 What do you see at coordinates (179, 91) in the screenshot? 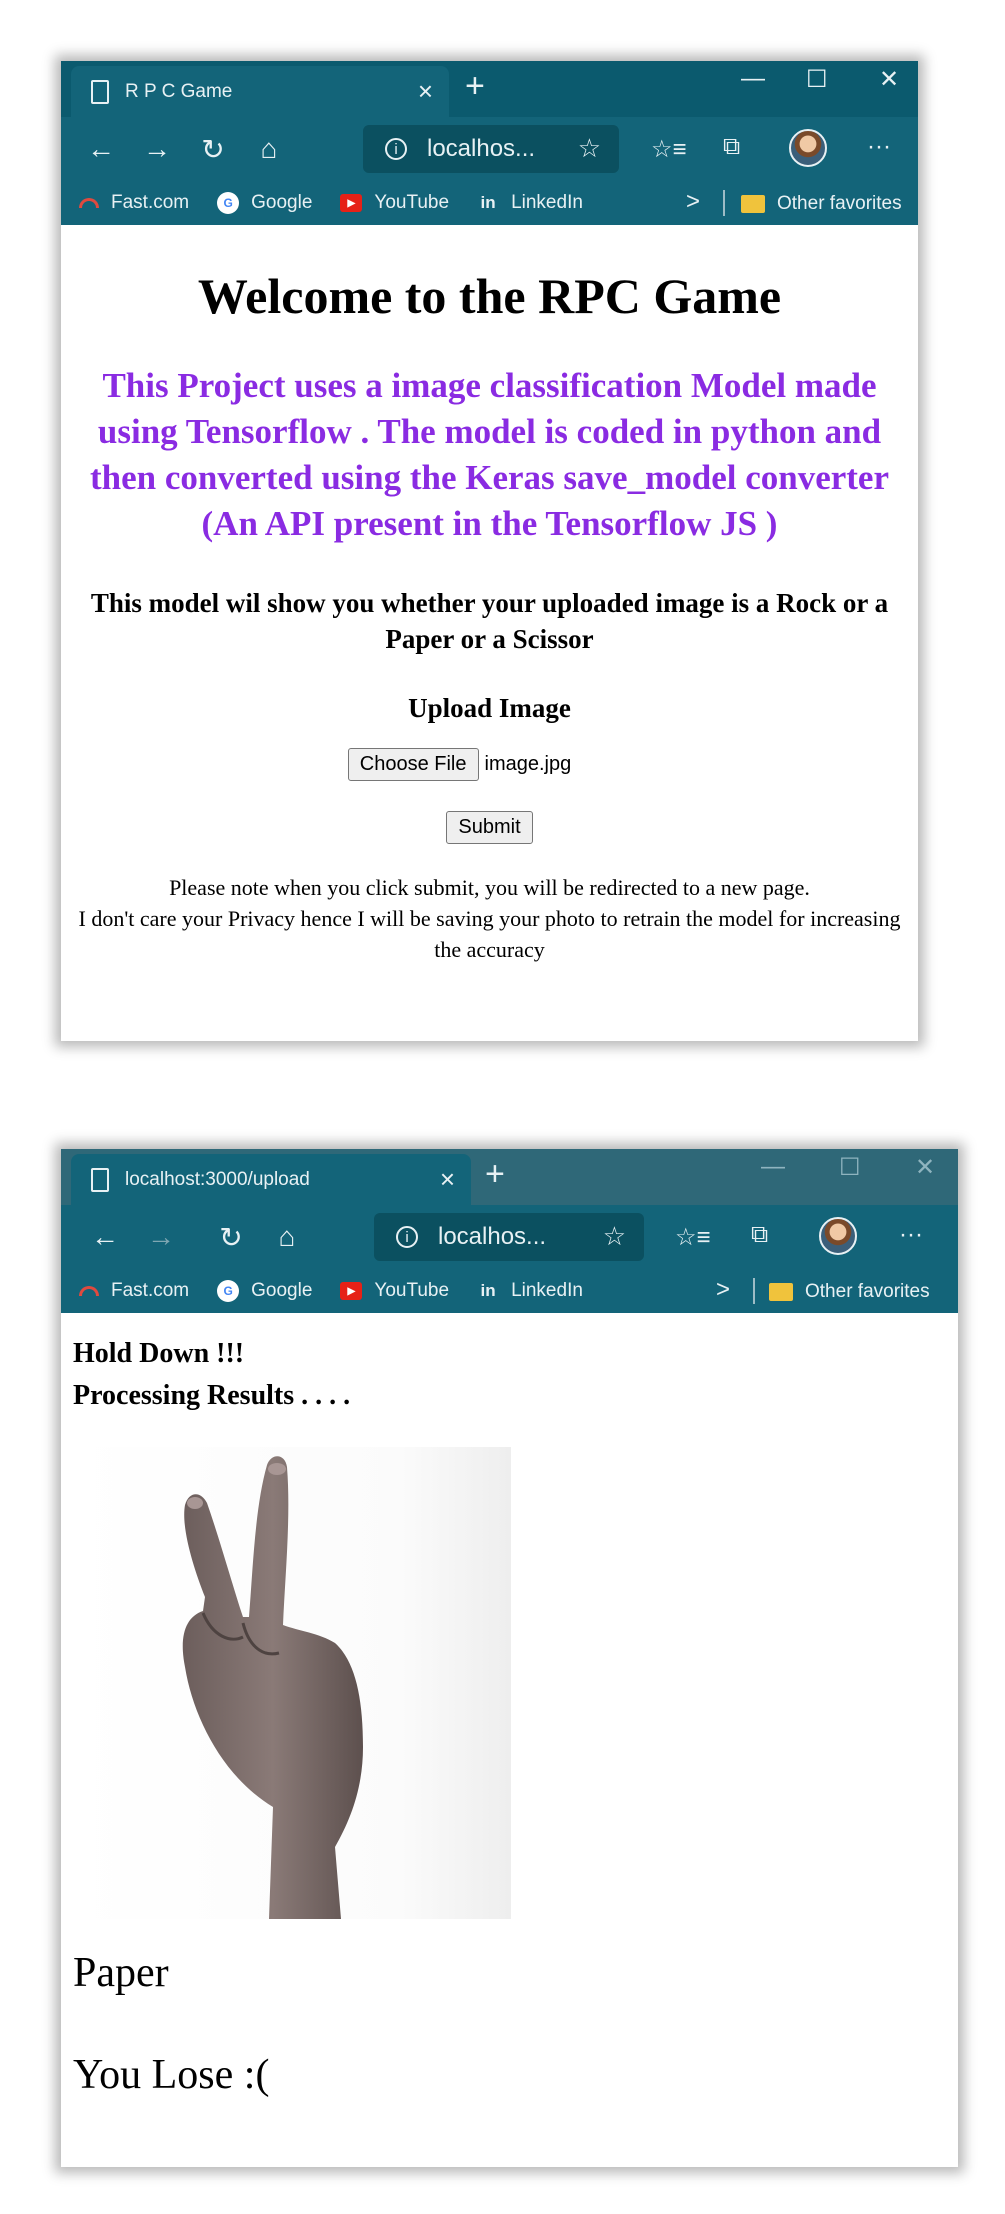
I see `tab-title: R P C Game` at bounding box center [179, 91].